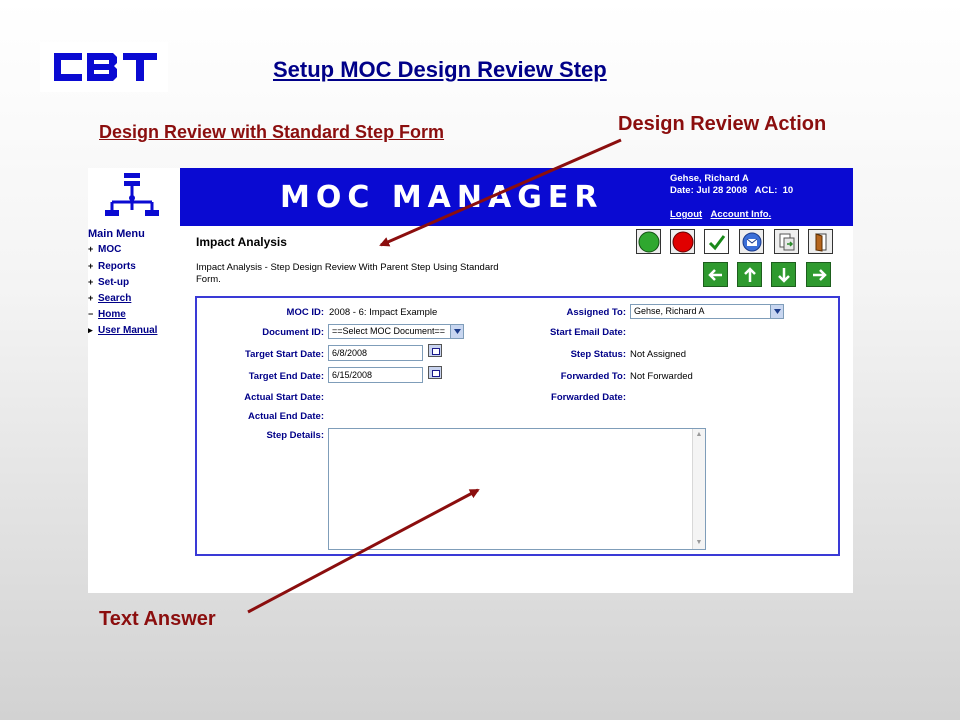  What do you see at coordinates (284, 354) in the screenshot?
I see `target-start-date-label: Target Start Date:` at bounding box center [284, 354].